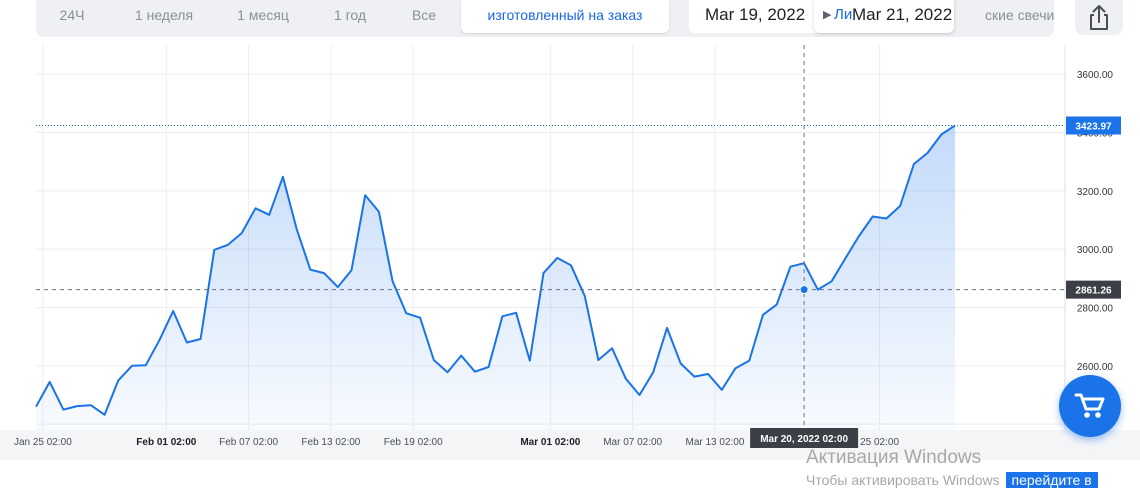 This screenshot has height=488, width=1140. Describe the element at coordinates (903, 480) in the screenshot. I see `windows-activation-subtitle-text: Чтобы активировать Windows` at that location.